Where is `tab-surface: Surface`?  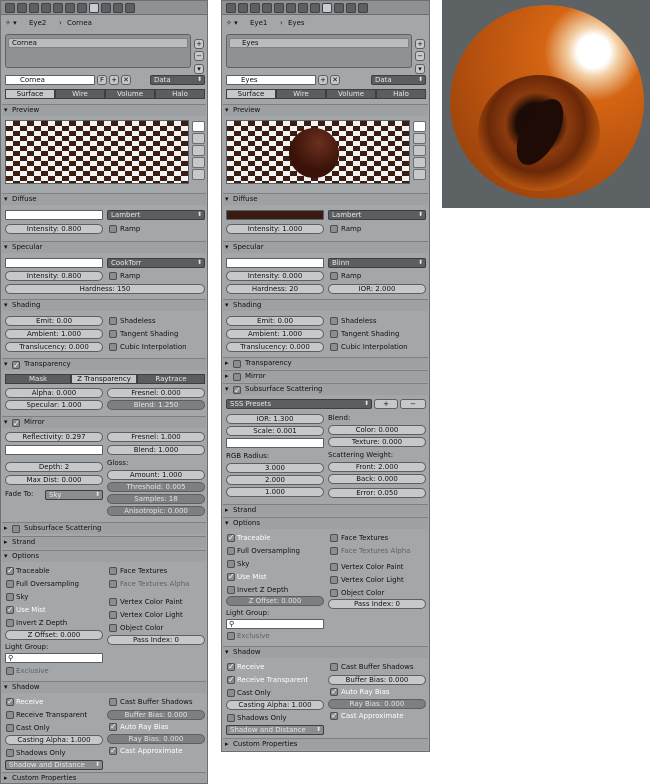 tab-surface: Surface is located at coordinates (251, 94).